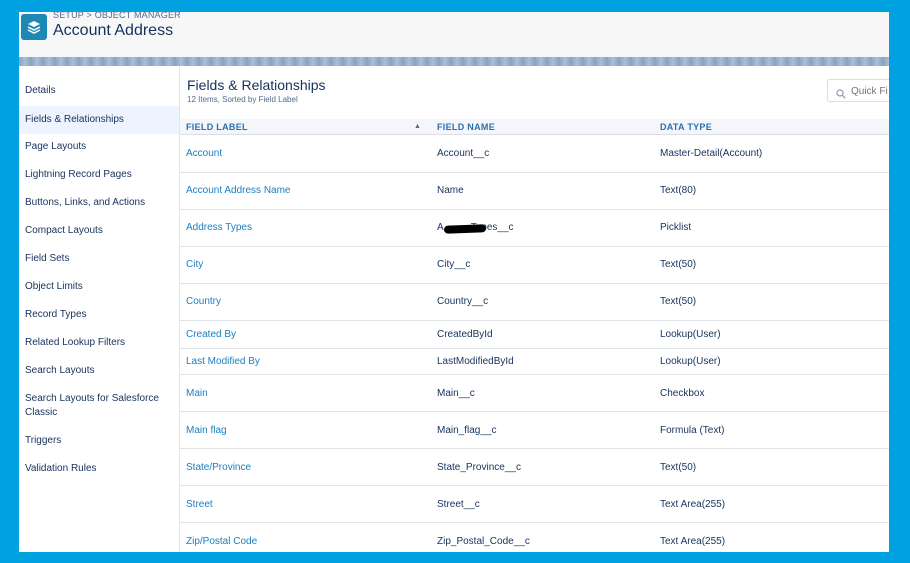  Describe the element at coordinates (678, 190) in the screenshot. I see `data-type: Text(80)` at that location.